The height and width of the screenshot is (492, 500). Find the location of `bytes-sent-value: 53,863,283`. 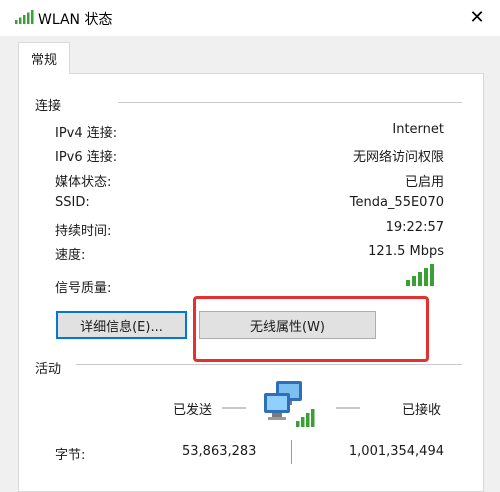

bytes-sent-value: 53,863,283 is located at coordinates (219, 451).